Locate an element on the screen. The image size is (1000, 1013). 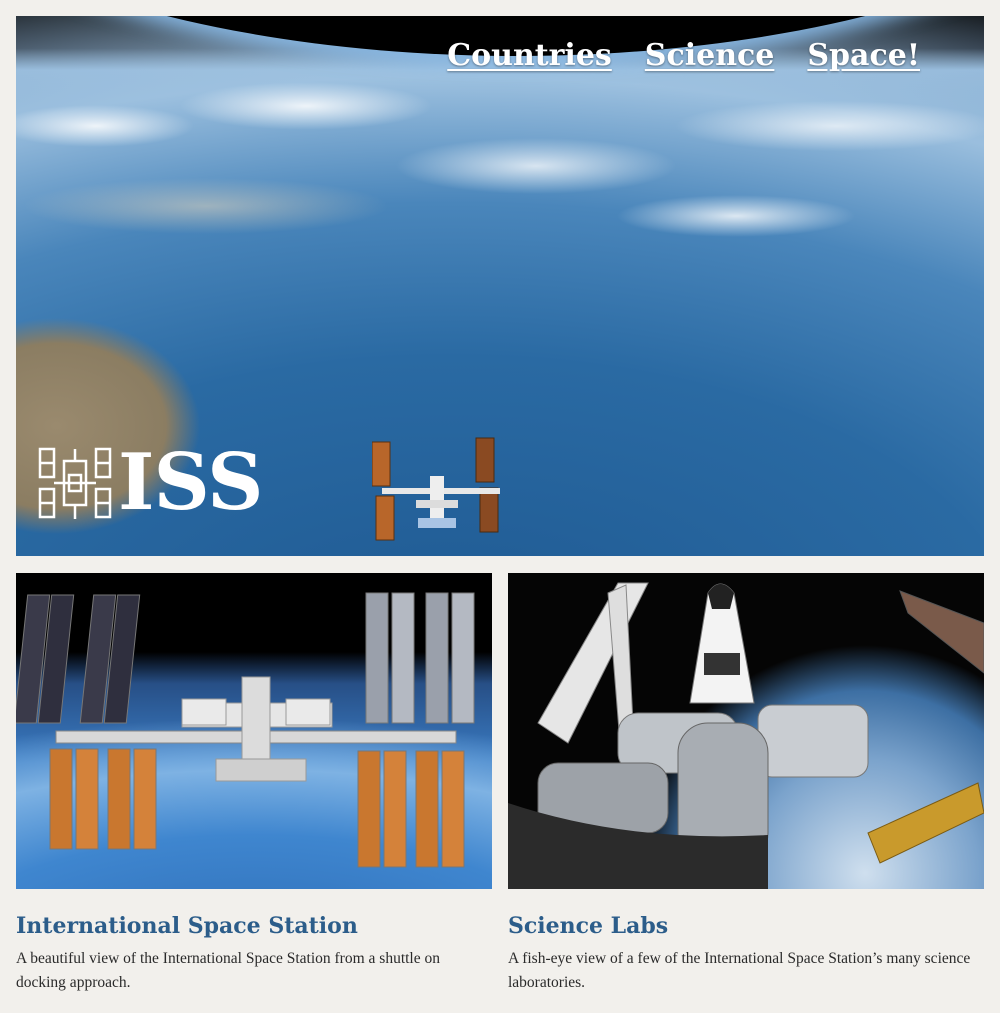
station-photo is located at coordinates (254, 731).